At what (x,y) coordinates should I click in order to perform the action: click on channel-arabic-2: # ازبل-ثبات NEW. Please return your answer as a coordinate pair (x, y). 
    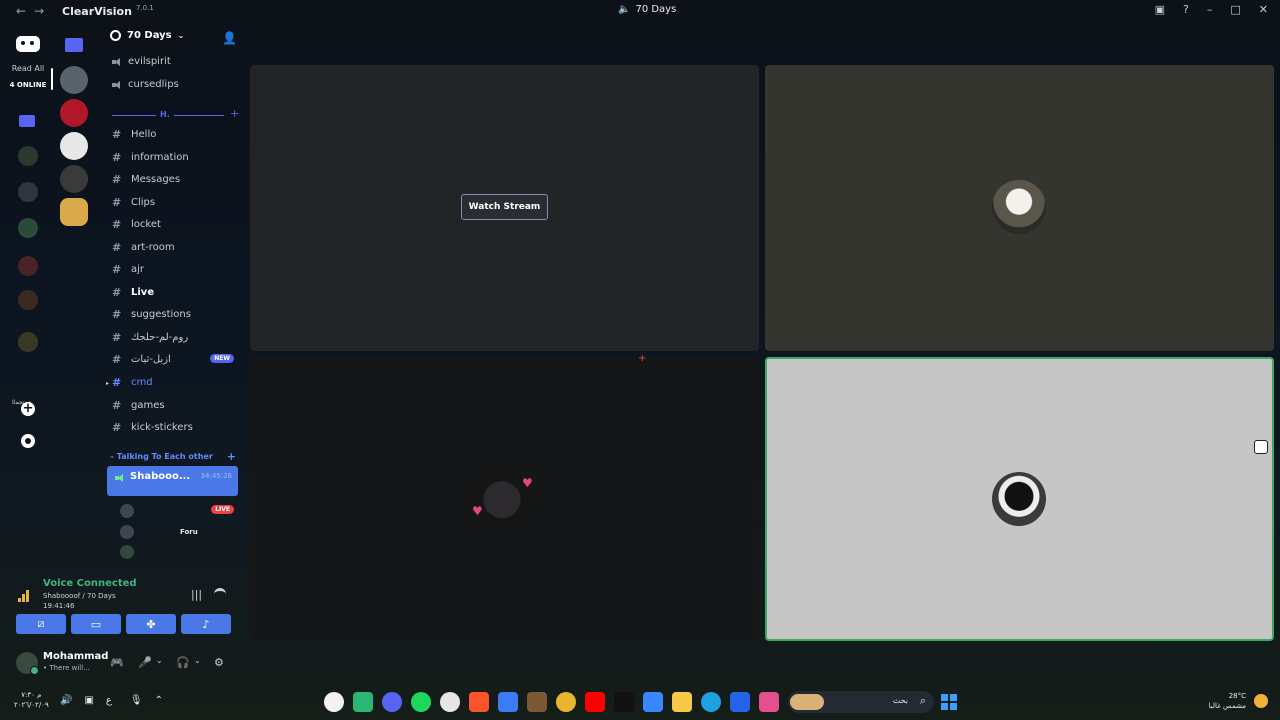
    Looking at the image, I should click on (175, 359).